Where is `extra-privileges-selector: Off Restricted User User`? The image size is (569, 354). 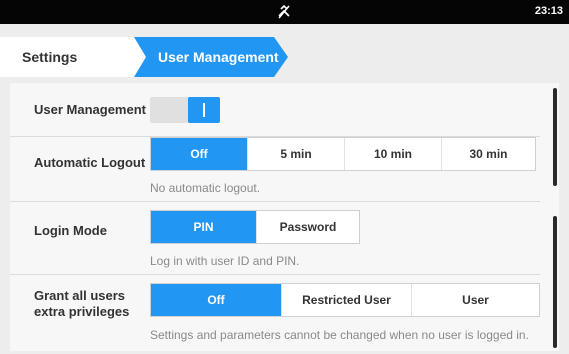 extra-privileges-selector: Off Restricted User User is located at coordinates (345, 300).